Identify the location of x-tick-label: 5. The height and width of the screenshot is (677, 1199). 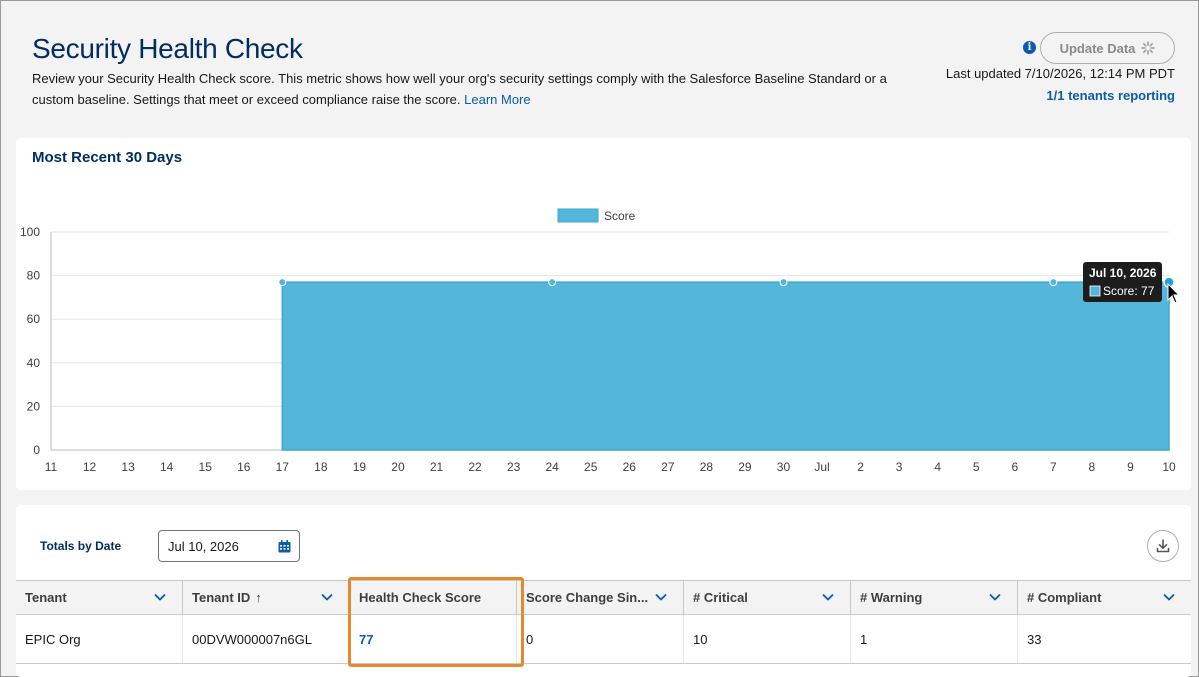
(976, 467).